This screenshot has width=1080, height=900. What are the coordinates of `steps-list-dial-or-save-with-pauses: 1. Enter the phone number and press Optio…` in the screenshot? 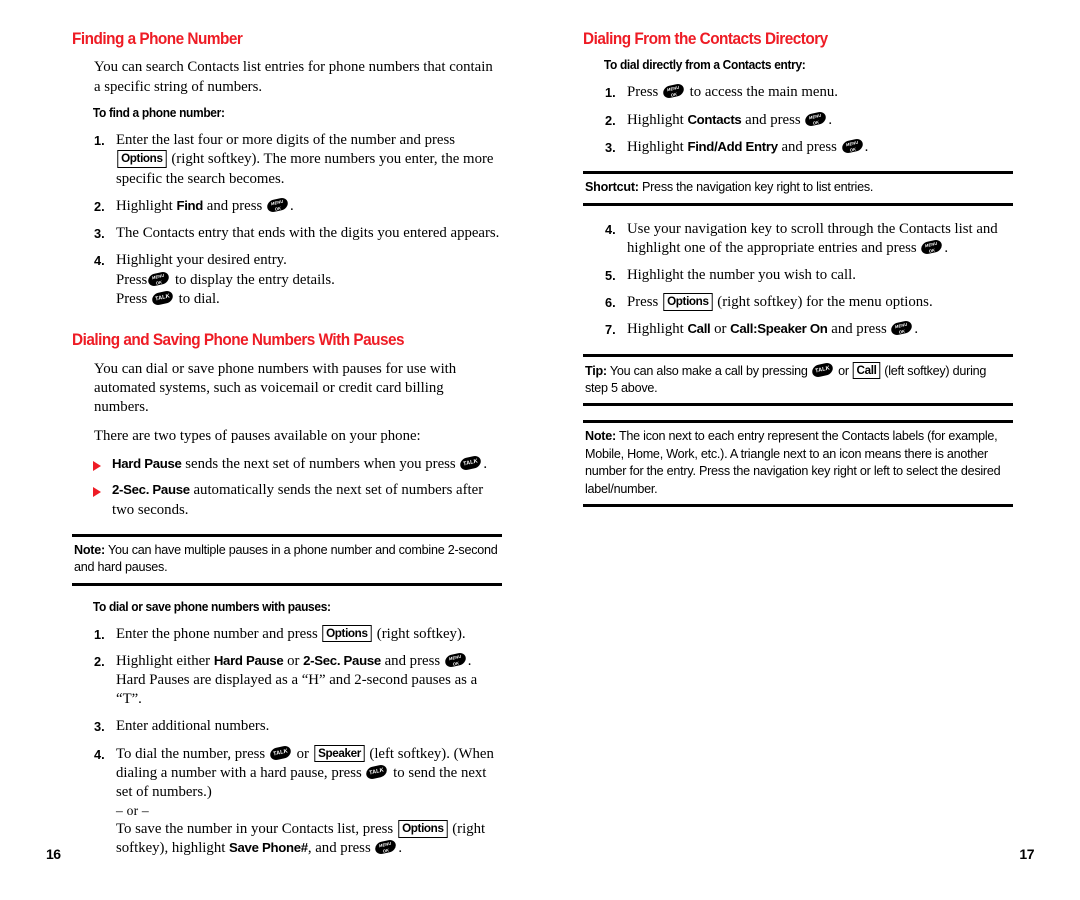 It's located at (287, 741).